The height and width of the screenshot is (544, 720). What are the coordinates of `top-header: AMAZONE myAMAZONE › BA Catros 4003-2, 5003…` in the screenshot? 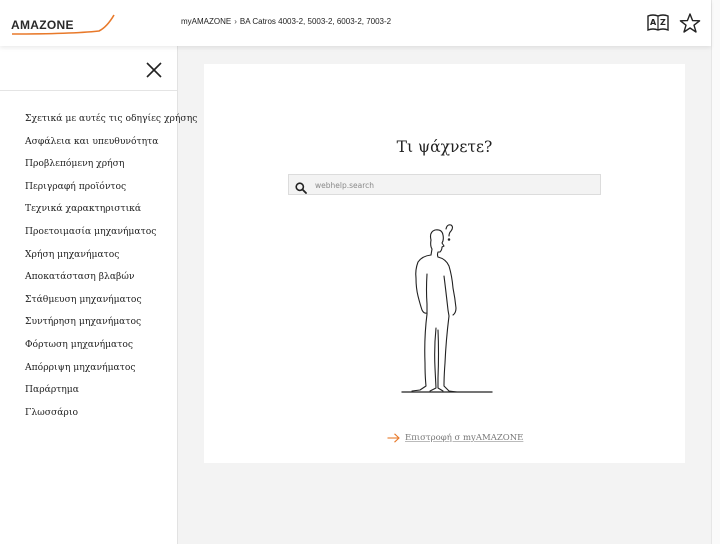 It's located at (355, 23).